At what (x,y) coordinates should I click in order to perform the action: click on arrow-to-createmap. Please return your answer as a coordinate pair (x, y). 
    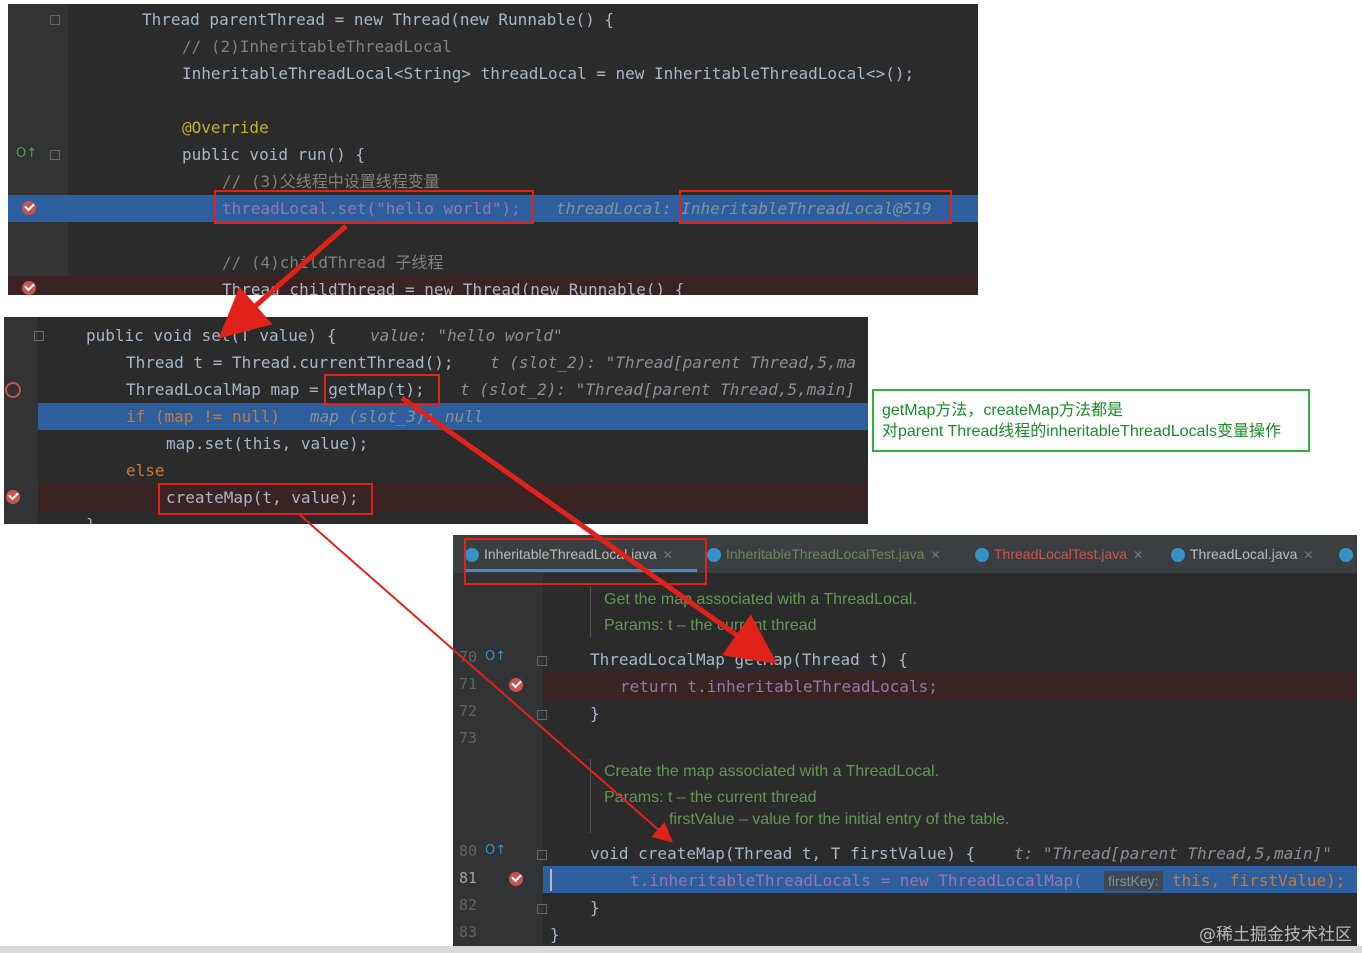
    Looking at the image, I should click on (486, 678).